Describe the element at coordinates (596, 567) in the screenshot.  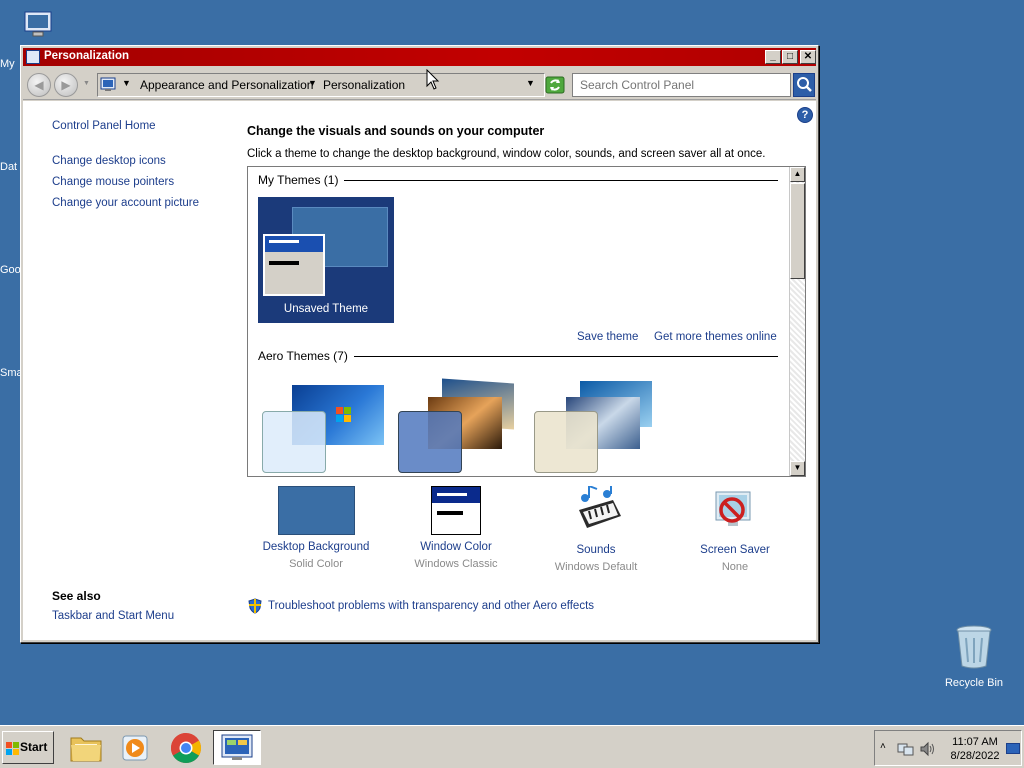
I see `sounds-value: Windows Default` at that location.